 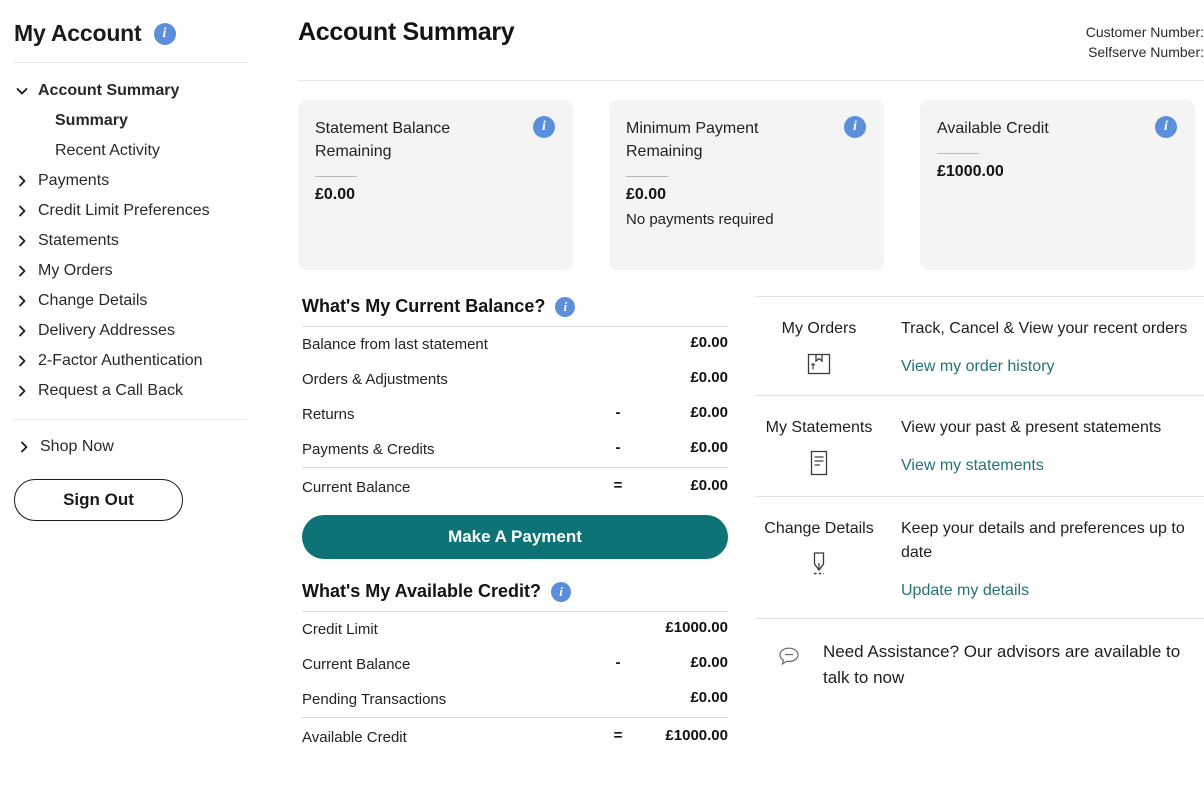 What do you see at coordinates (328, 414) in the screenshot?
I see `row-label: Returns` at bounding box center [328, 414].